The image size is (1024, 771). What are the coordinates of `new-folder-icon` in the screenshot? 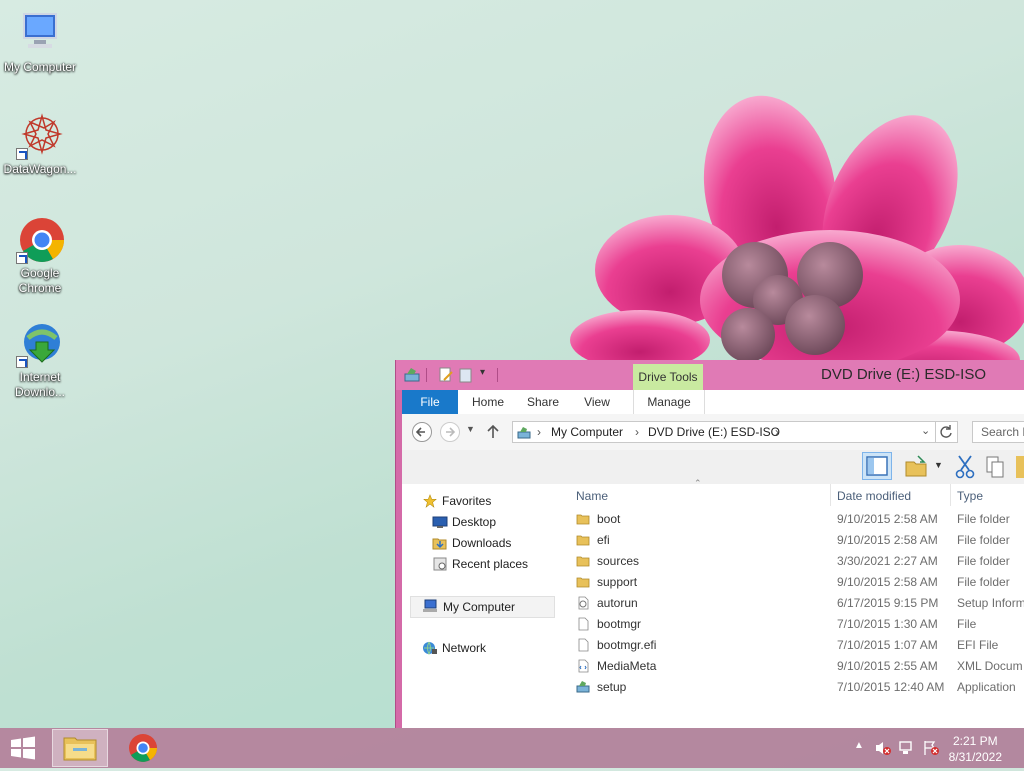 It's located at (917, 467).